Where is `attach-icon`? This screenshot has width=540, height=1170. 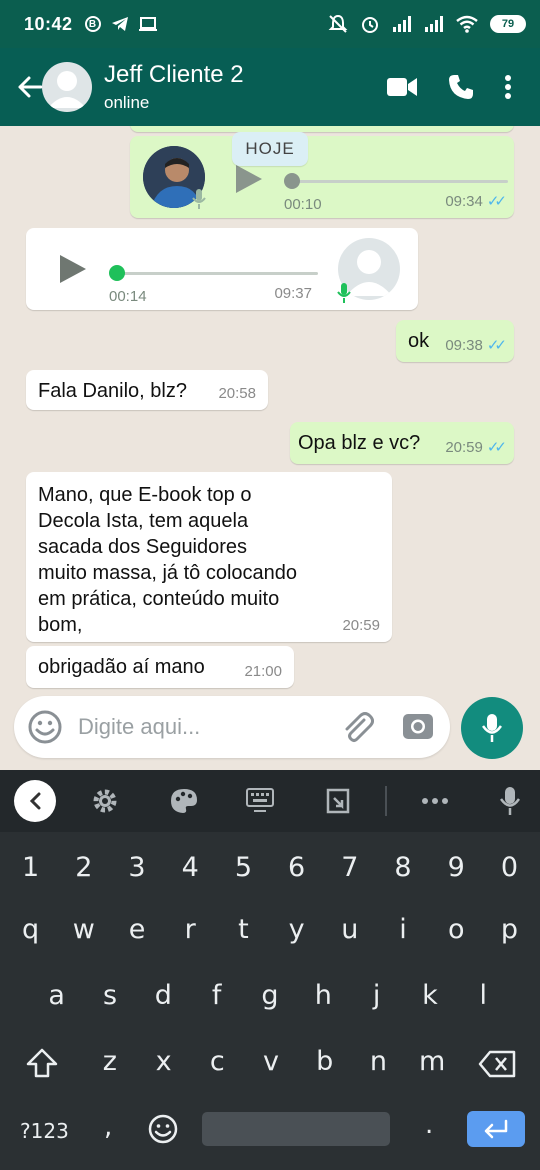
attach-icon is located at coordinates (357, 727).